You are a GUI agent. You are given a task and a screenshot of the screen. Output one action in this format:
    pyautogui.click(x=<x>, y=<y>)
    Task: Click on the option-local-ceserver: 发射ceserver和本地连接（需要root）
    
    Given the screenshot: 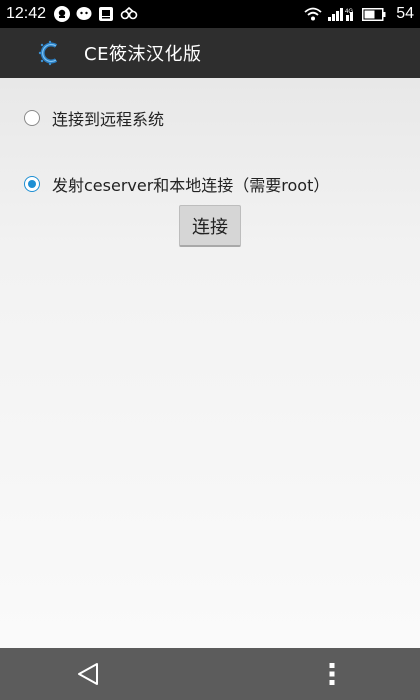 What is the action you would take?
    pyautogui.click(x=176, y=184)
    